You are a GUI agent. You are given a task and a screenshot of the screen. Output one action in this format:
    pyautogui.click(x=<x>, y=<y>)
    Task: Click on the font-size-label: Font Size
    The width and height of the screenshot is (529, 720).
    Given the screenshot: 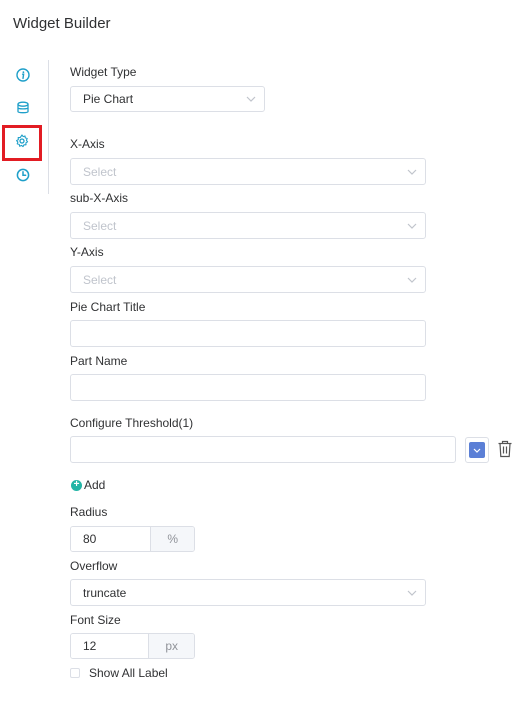 What is the action you would take?
    pyautogui.click(x=95, y=620)
    